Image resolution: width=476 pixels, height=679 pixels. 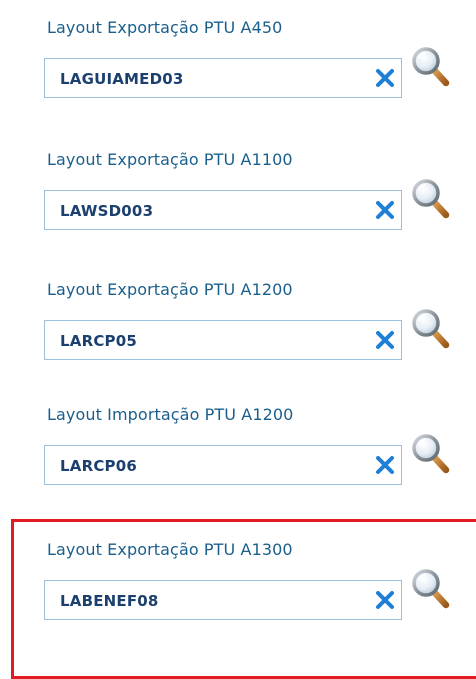 What do you see at coordinates (122, 79) in the screenshot?
I see `field-value: LAGUIAMED03` at bounding box center [122, 79].